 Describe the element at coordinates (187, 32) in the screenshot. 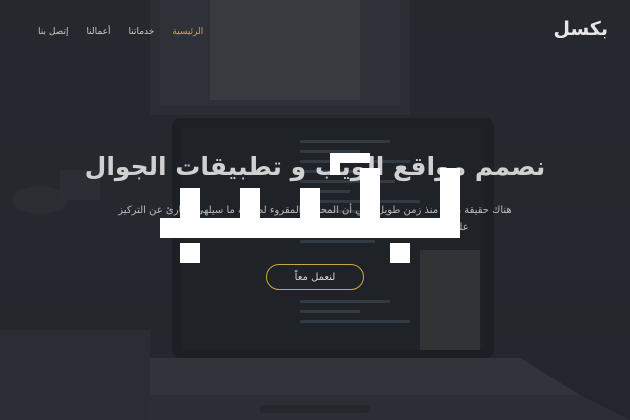

I see `nav-link-home: الرئيسية` at that location.